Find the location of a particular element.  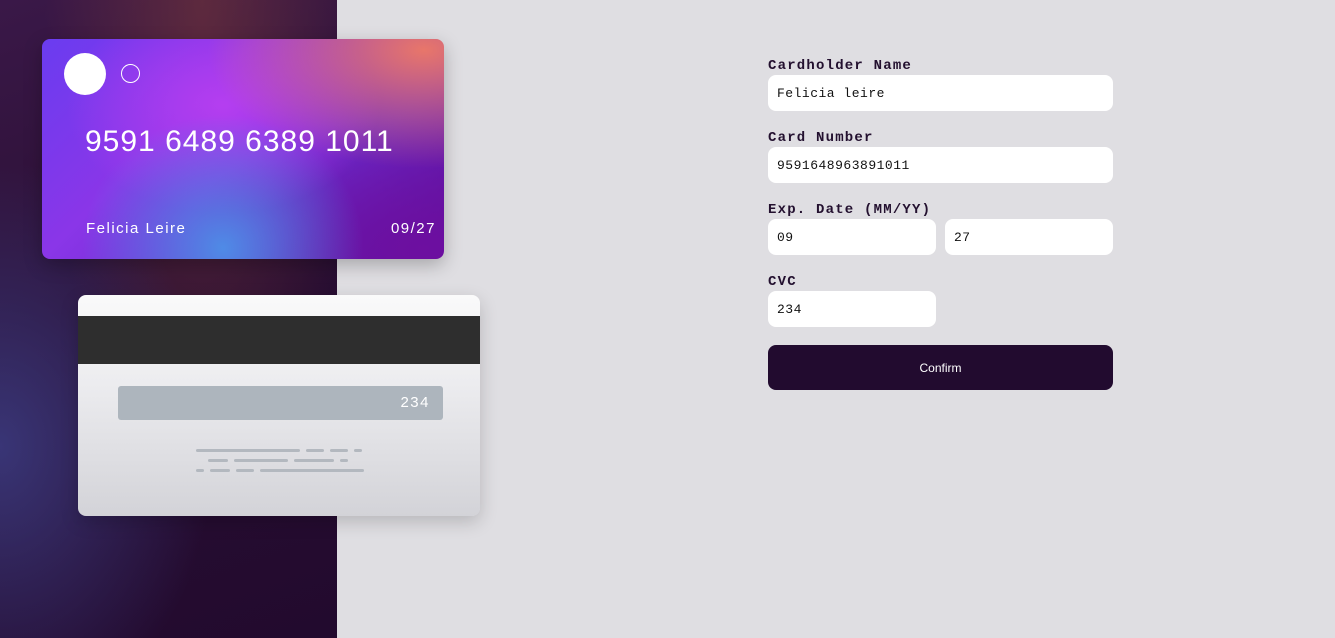

confirm-button: Confirm is located at coordinates (940, 367).